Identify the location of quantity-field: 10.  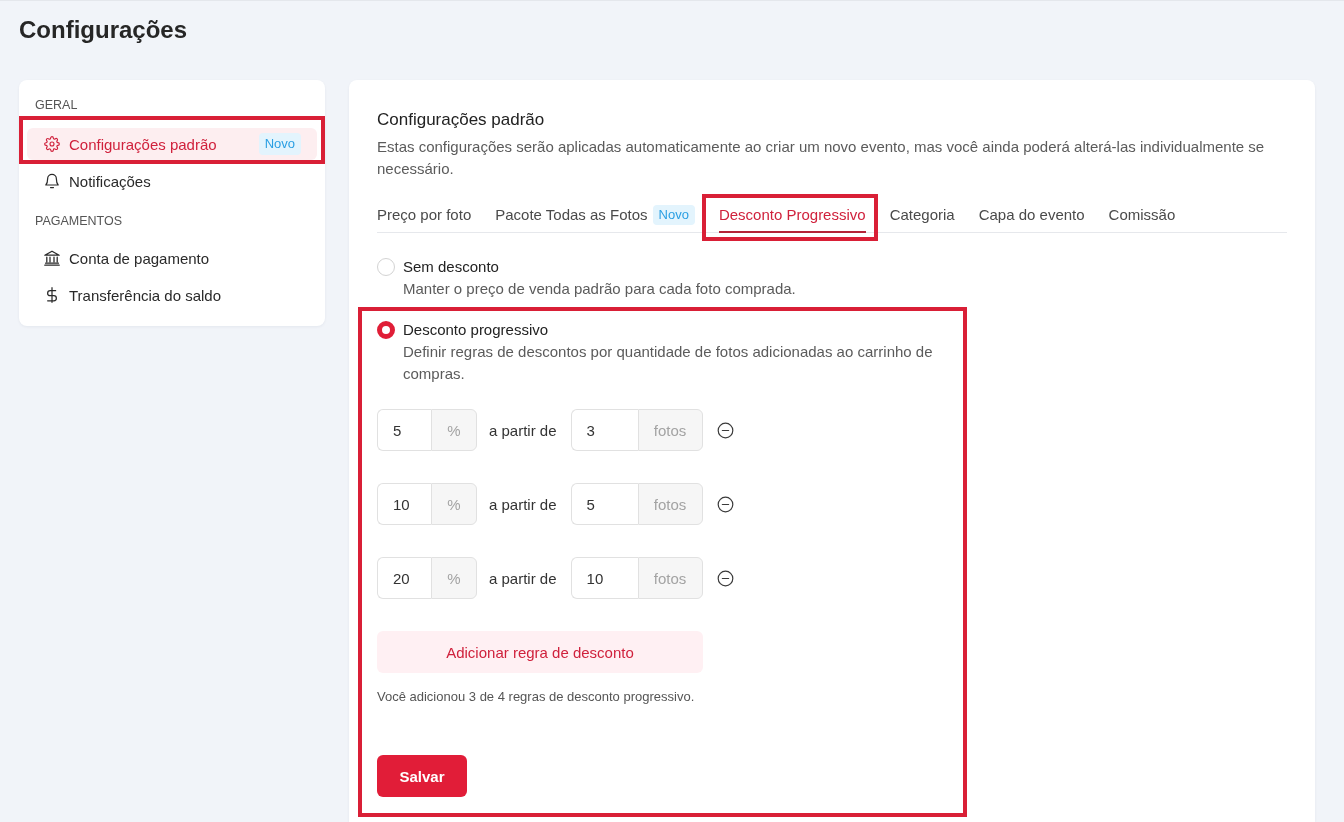
(604, 578).